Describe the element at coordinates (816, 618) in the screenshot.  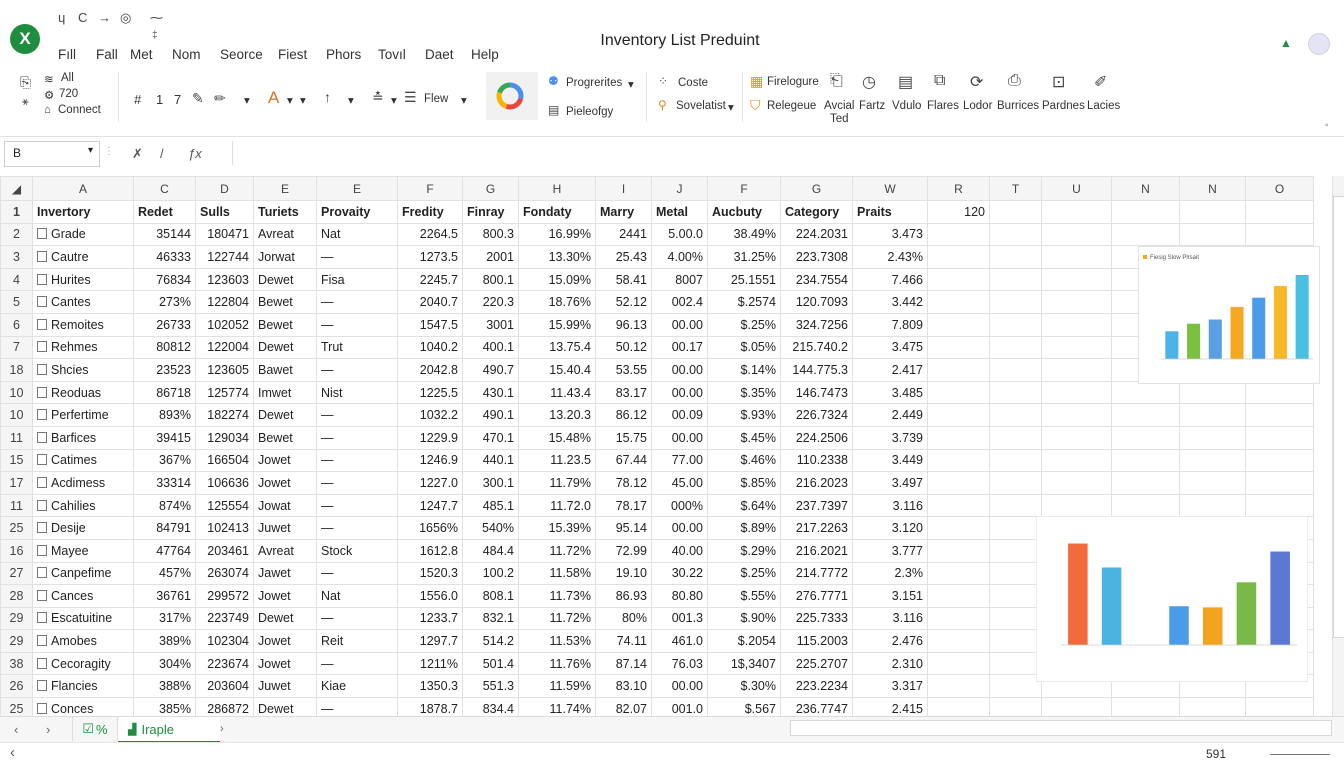
I see `cell: 225.7333` at that location.